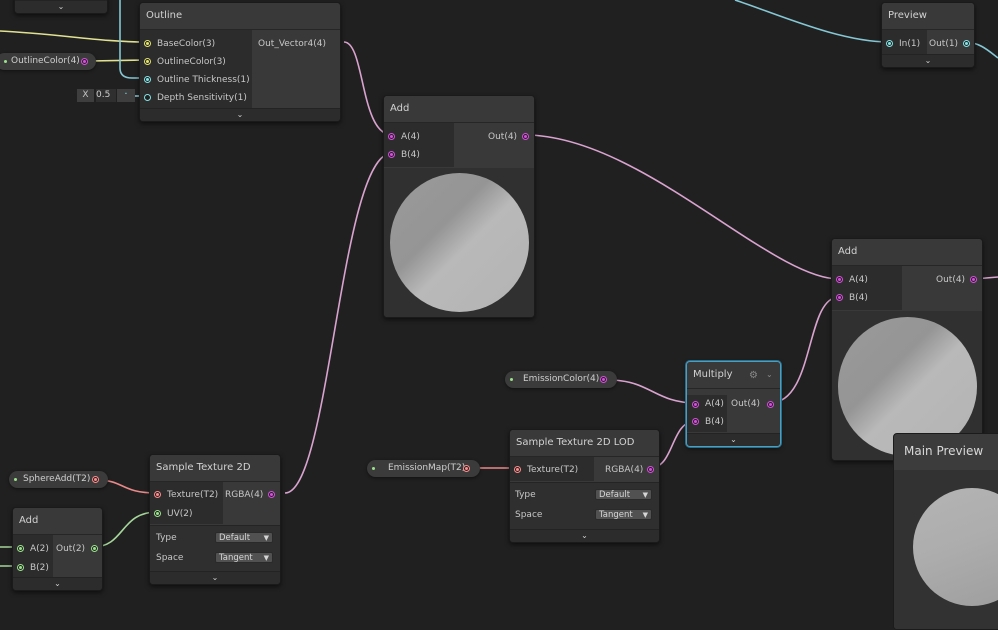 This screenshot has width=998, height=630. I want to click on outline-color-out-port, so click(84, 61).